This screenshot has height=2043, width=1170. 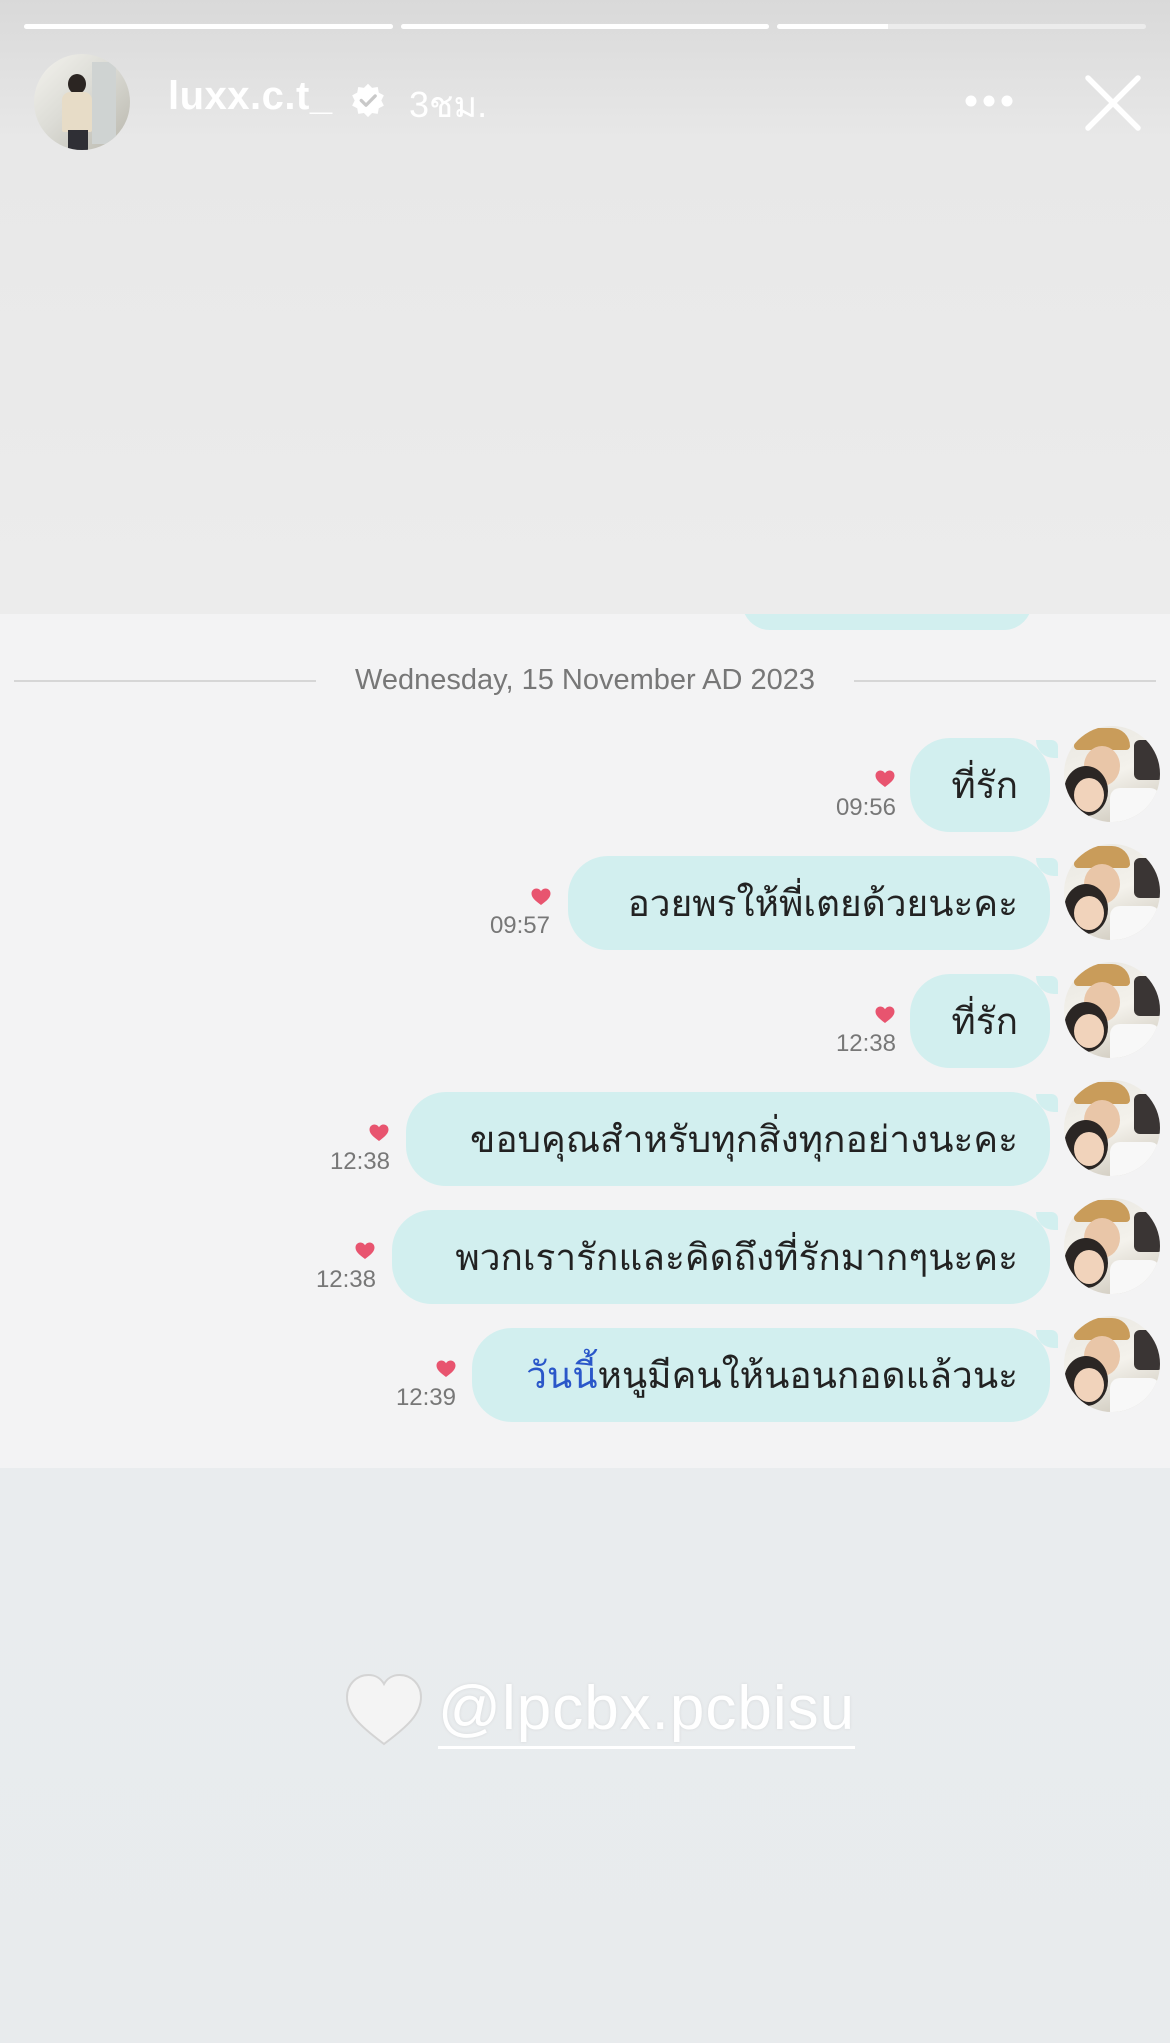 I want to click on chat-message: ขอบคุณสำหรับทุกสิ่งทุกอย่างนะคะ 12:38, so click(x=585, y=1133).